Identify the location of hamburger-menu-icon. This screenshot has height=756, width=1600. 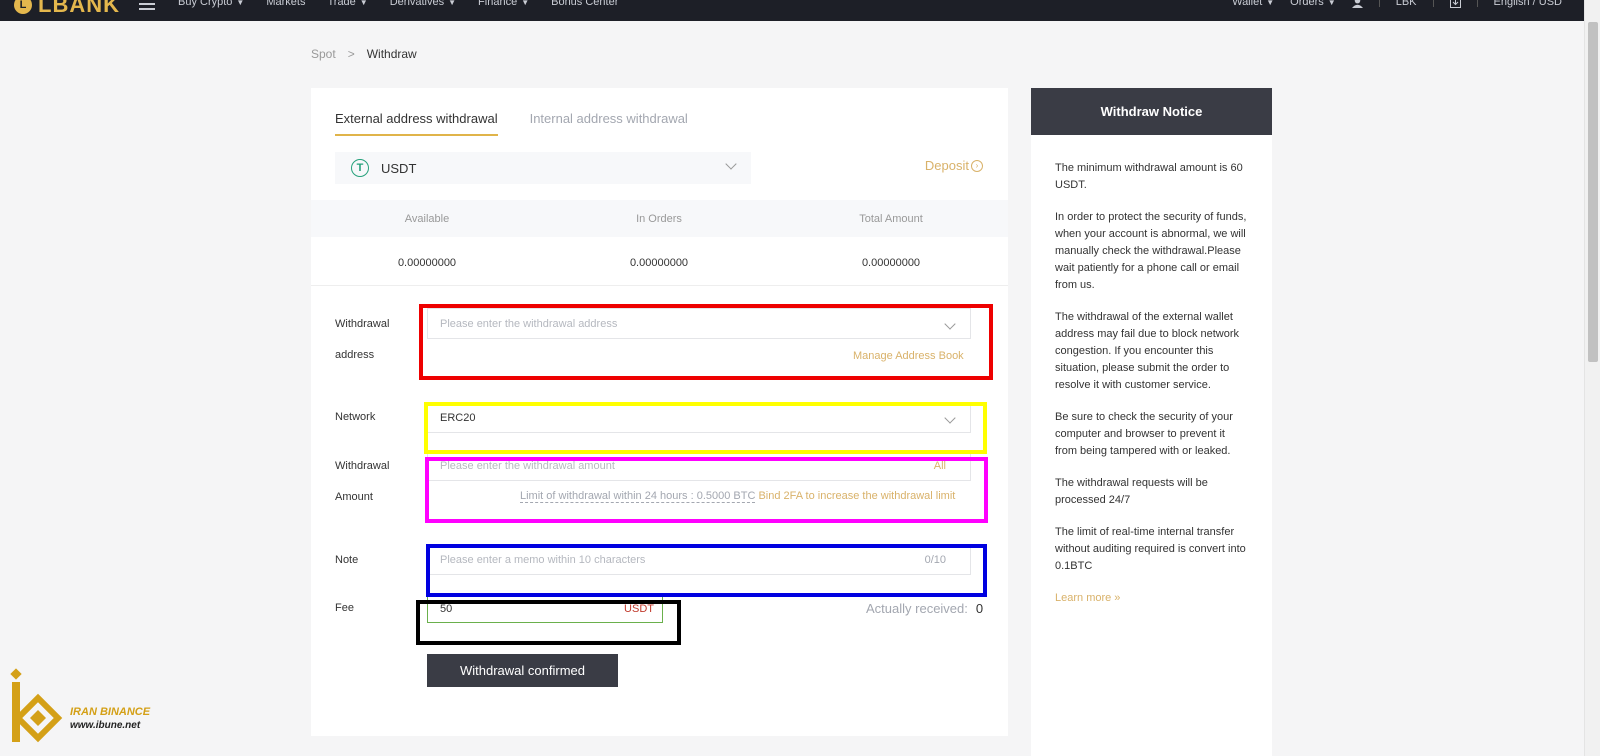
(147, 5).